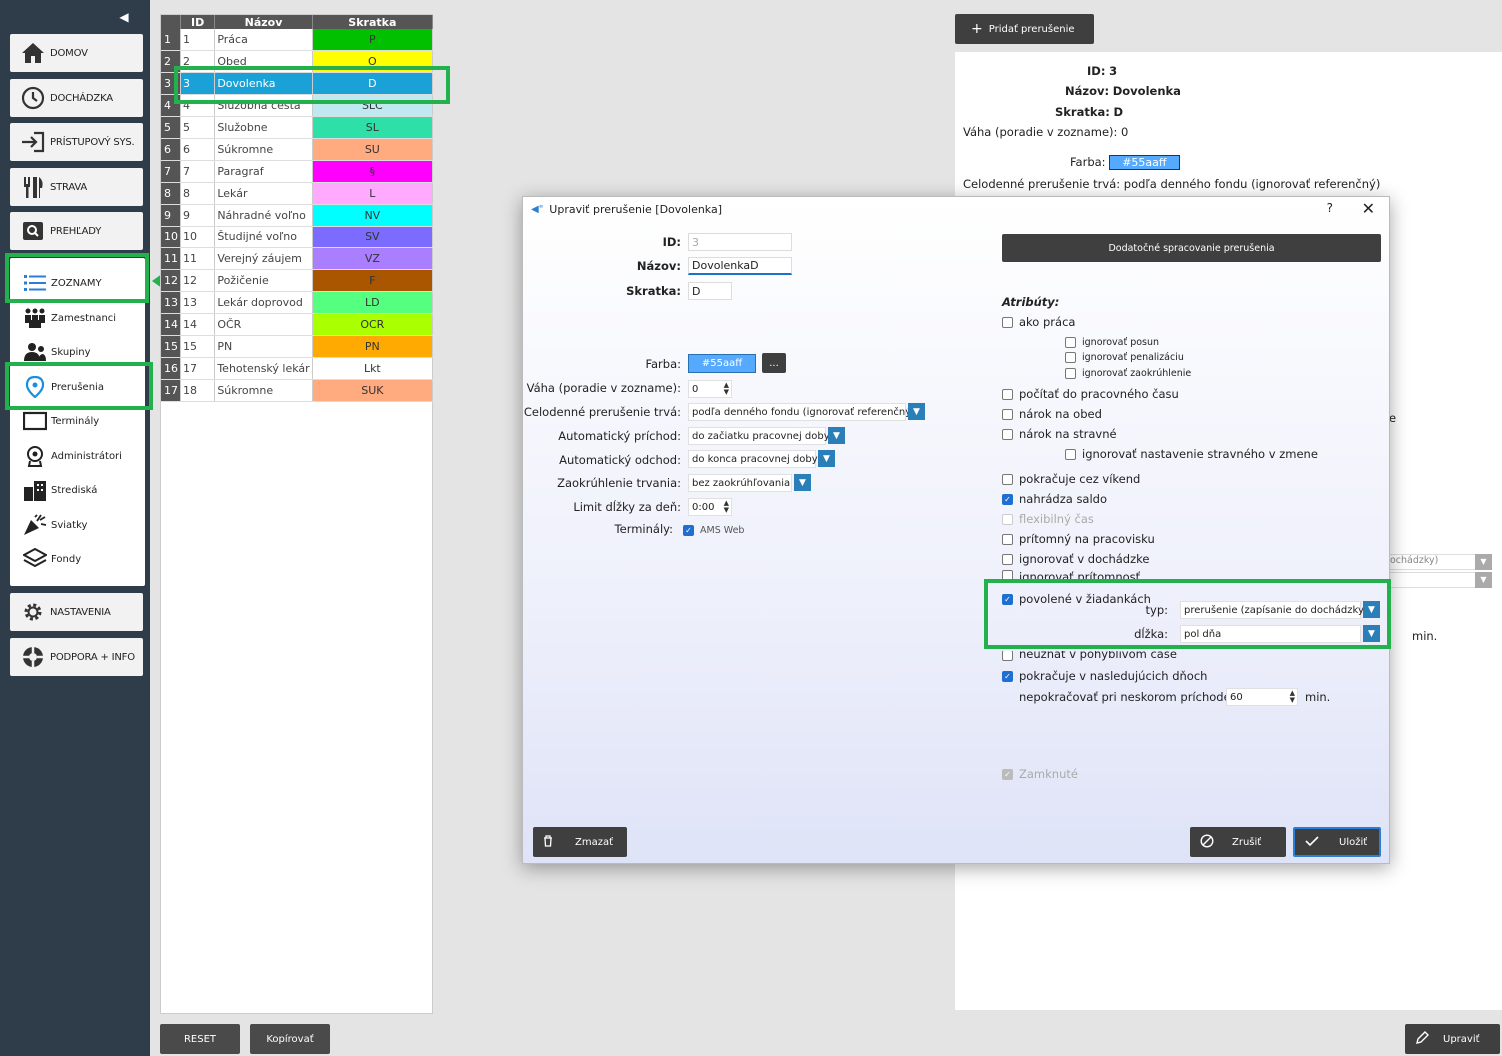  I want to click on add-button-label: Pridať prerušenie, so click(1031, 29).